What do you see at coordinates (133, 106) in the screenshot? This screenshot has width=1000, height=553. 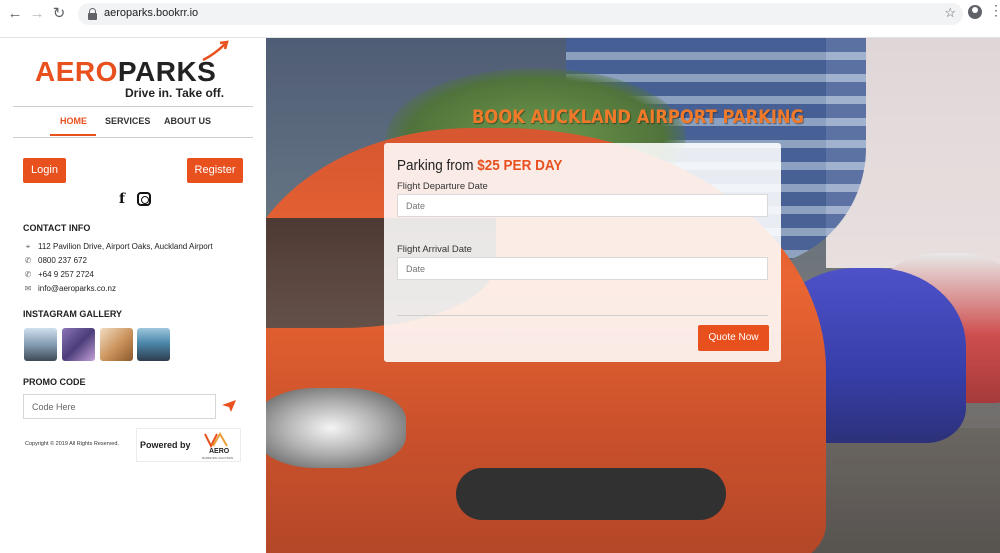 I see `menu-divider-top` at bounding box center [133, 106].